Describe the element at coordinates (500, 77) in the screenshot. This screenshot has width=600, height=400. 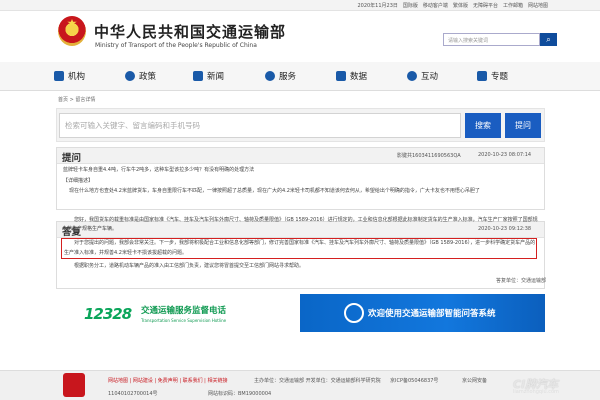
I see `nav-label: 专题` at that location.